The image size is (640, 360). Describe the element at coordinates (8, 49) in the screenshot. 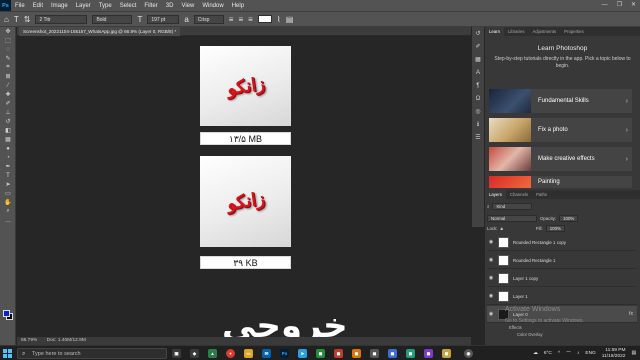

I see `lasso-tool-icon: ◌` at that location.